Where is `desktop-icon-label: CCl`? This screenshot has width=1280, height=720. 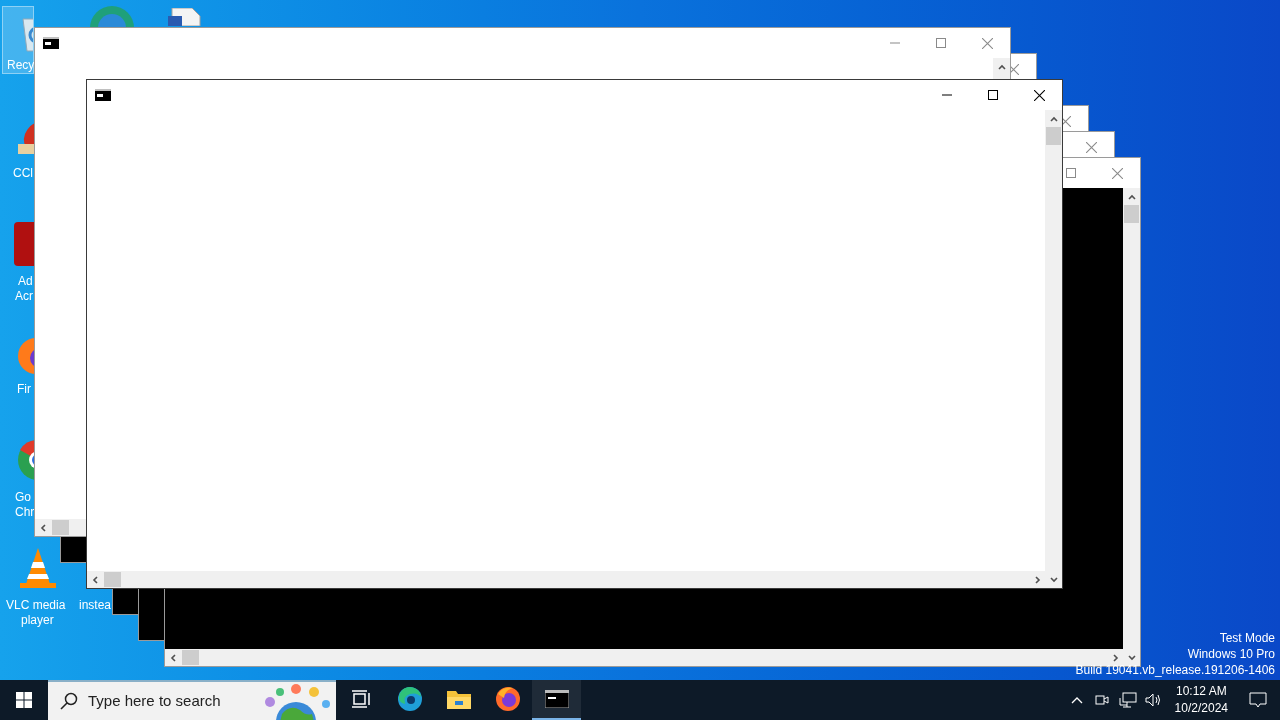
desktop-icon-label: CCl is located at coordinates (23, 173).